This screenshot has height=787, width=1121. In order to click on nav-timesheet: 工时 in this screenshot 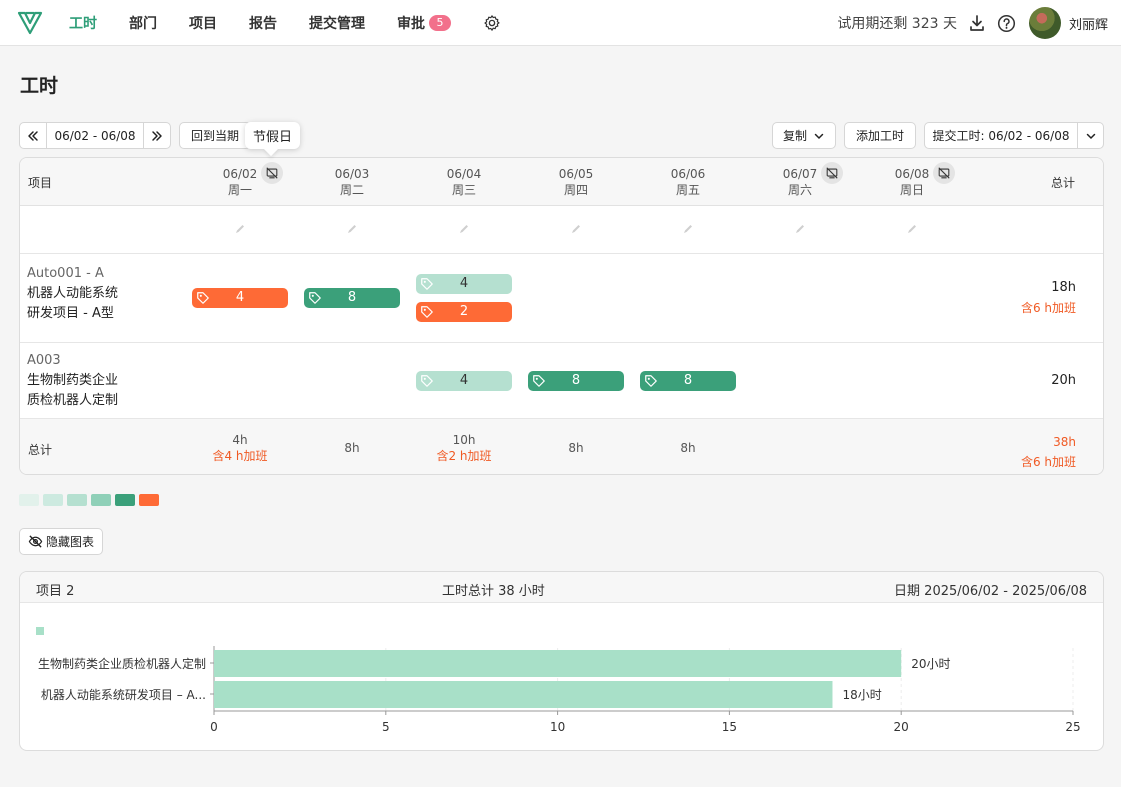, I will do `click(83, 23)`.